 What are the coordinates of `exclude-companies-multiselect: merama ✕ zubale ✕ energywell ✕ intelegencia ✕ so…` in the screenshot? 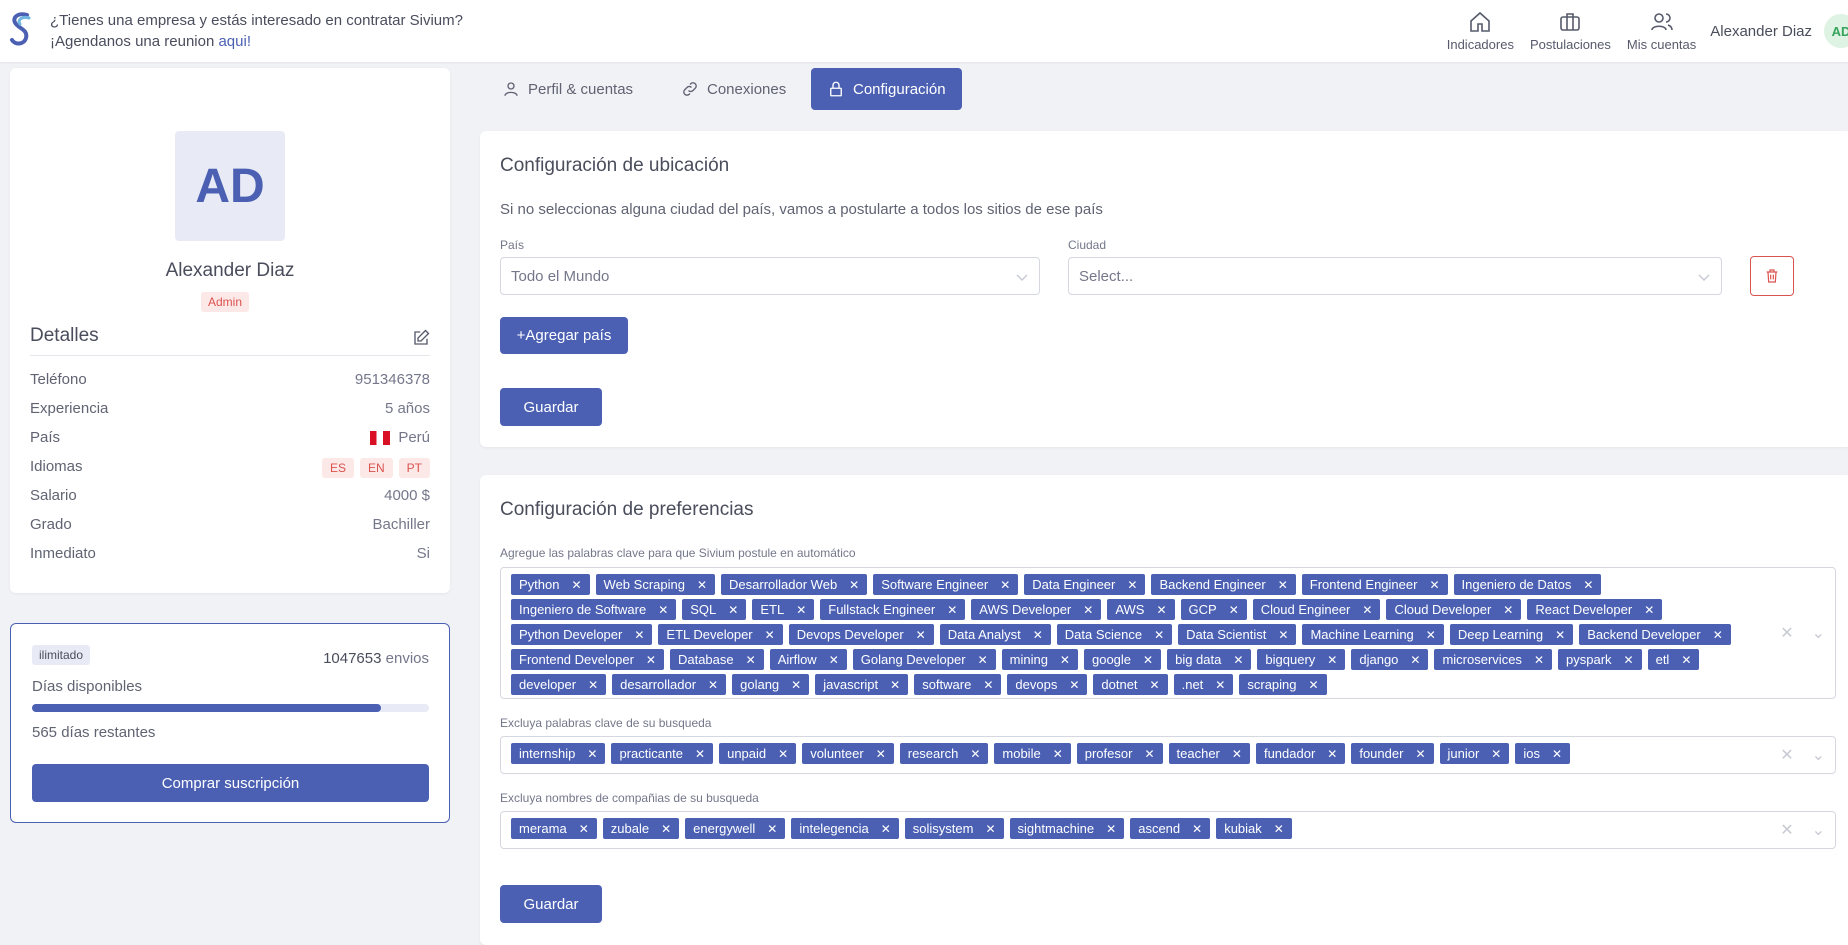 It's located at (1168, 830).